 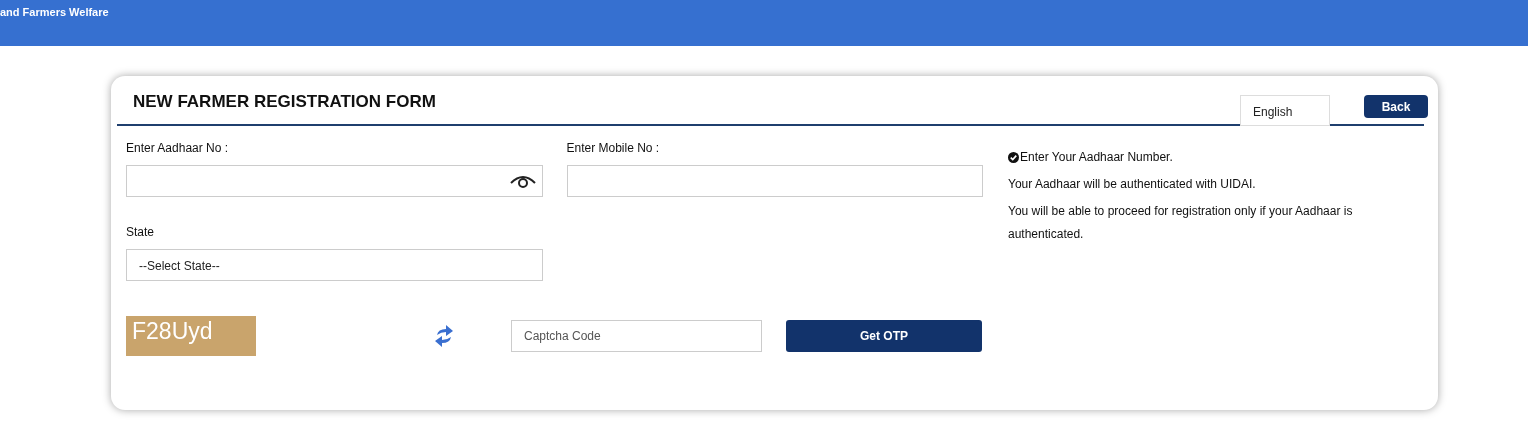 What do you see at coordinates (1285, 110) in the screenshot?
I see `language-select: English` at bounding box center [1285, 110].